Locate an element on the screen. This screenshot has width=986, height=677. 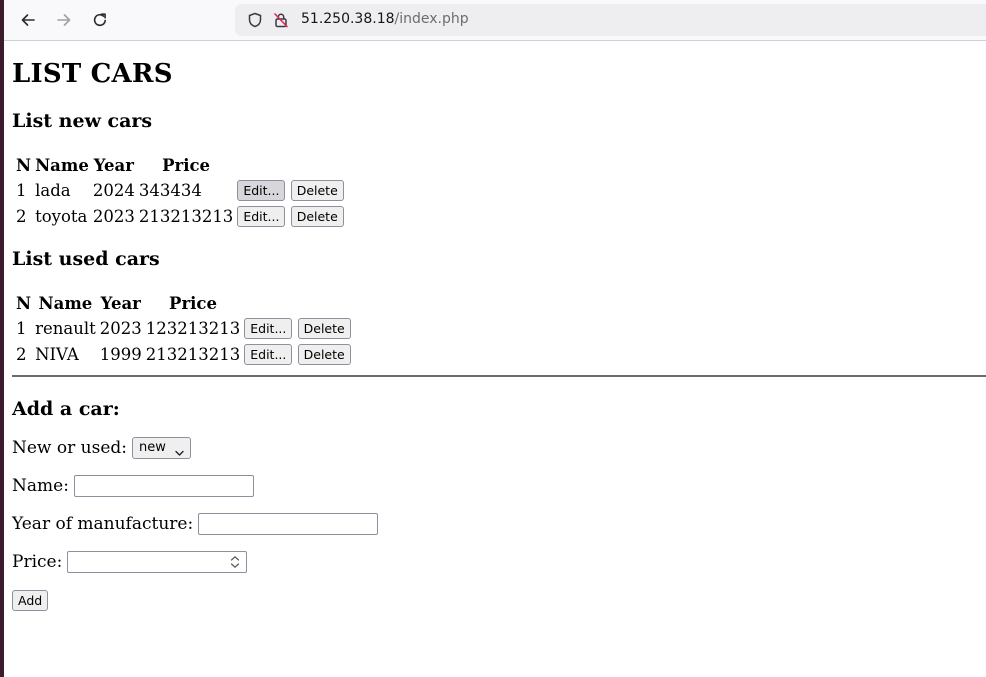
reload-icon is located at coordinates (100, 20).